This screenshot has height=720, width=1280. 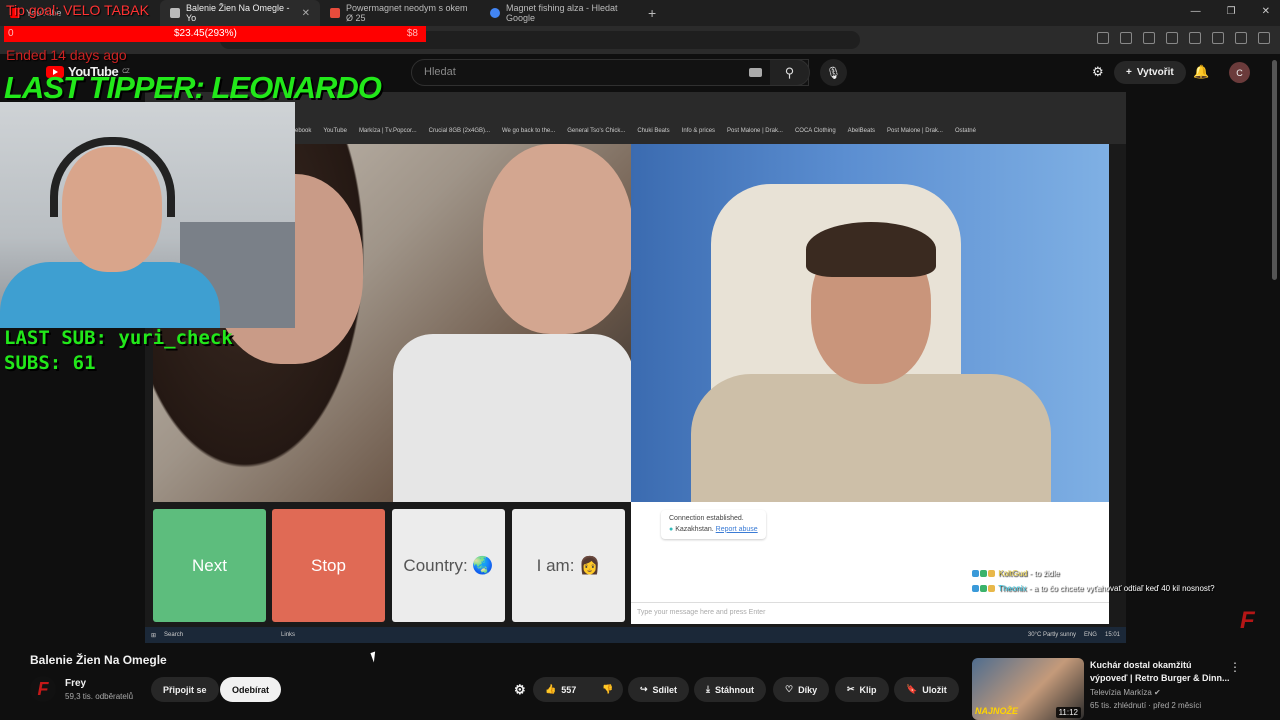 What do you see at coordinates (934, 689) in the screenshot?
I see `save-label: Uložit` at bounding box center [934, 689].